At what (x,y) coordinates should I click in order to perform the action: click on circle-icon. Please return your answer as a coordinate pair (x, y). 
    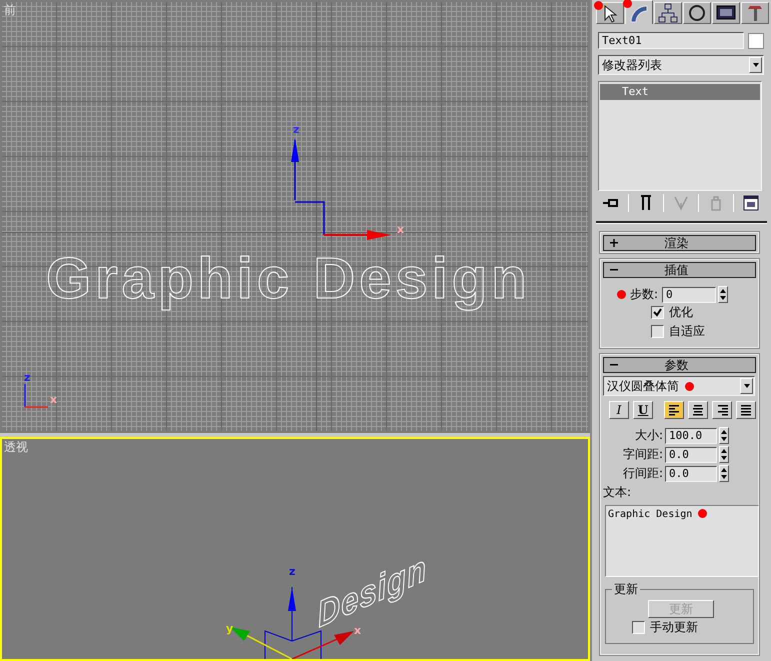
    Looking at the image, I should click on (697, 13).